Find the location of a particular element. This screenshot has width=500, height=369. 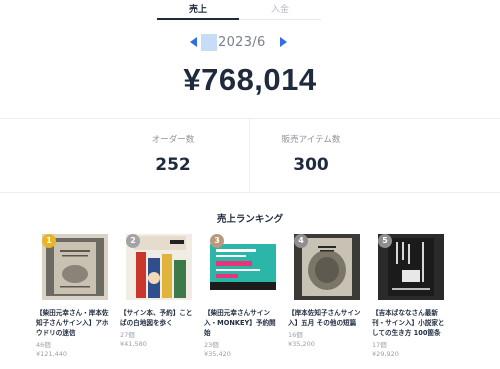

item-count: 23個 is located at coordinates (211, 345).